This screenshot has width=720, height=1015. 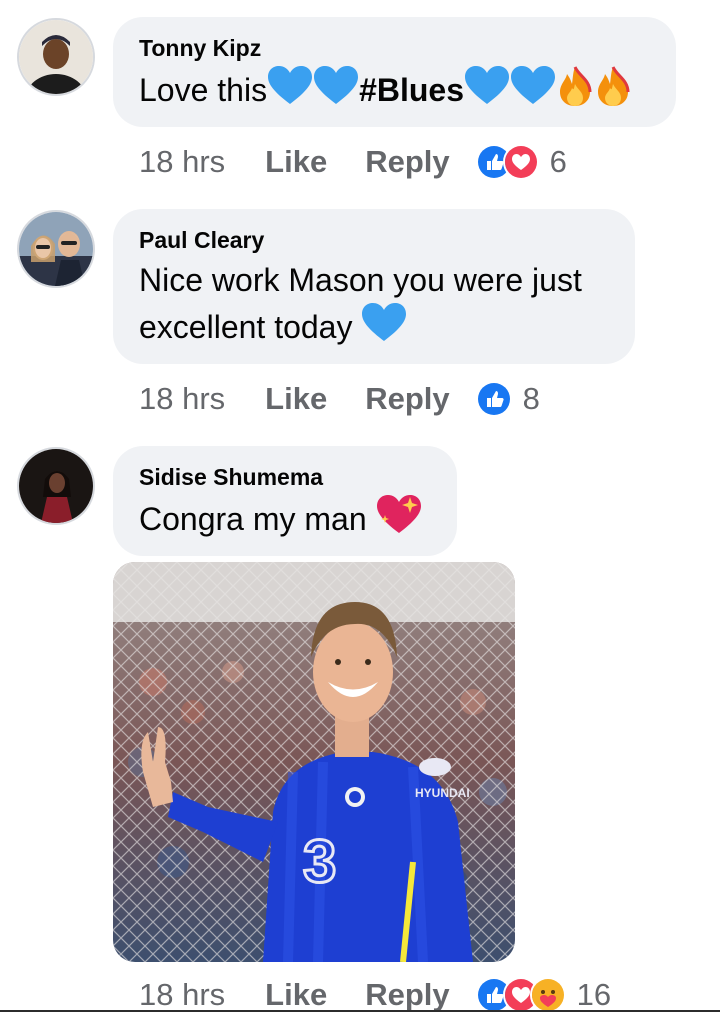 What do you see at coordinates (246, 327) in the screenshot?
I see `comment-text-part: excellent today` at bounding box center [246, 327].